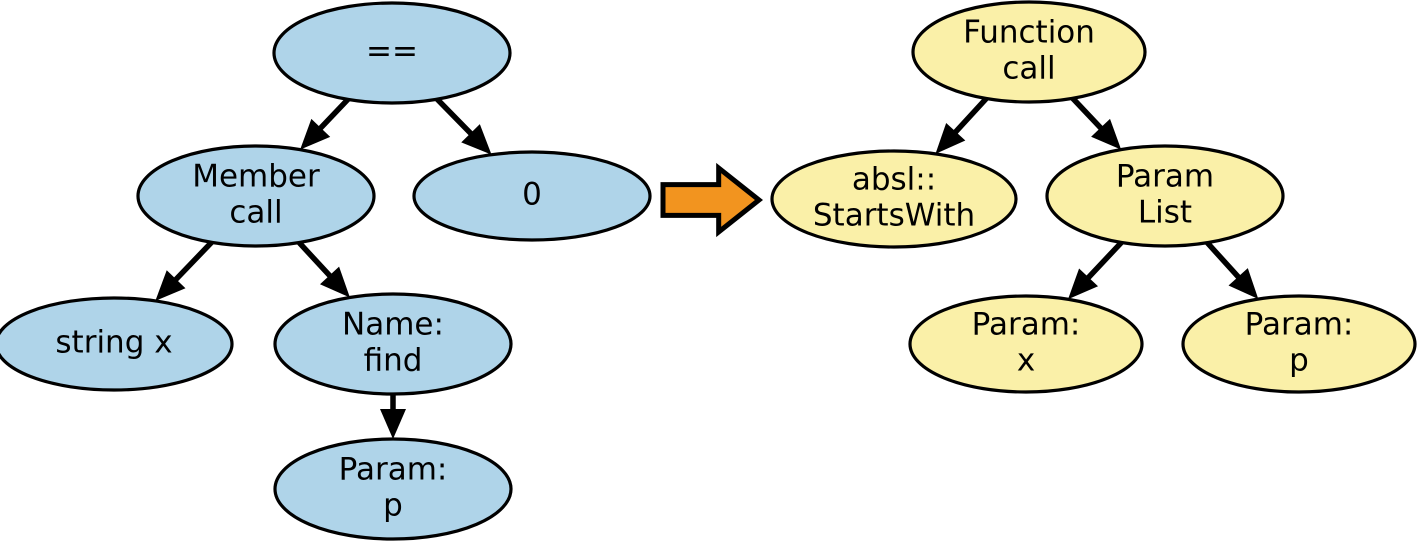  Describe the element at coordinates (1088, 114) in the screenshot. I see `edge-line-funccall-to-paramlist` at that location.